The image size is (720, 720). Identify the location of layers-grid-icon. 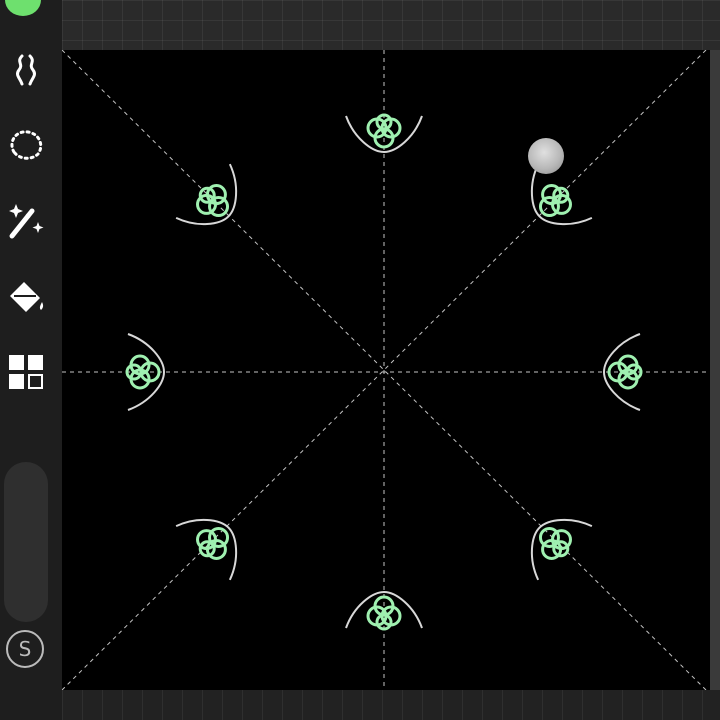
(26, 372).